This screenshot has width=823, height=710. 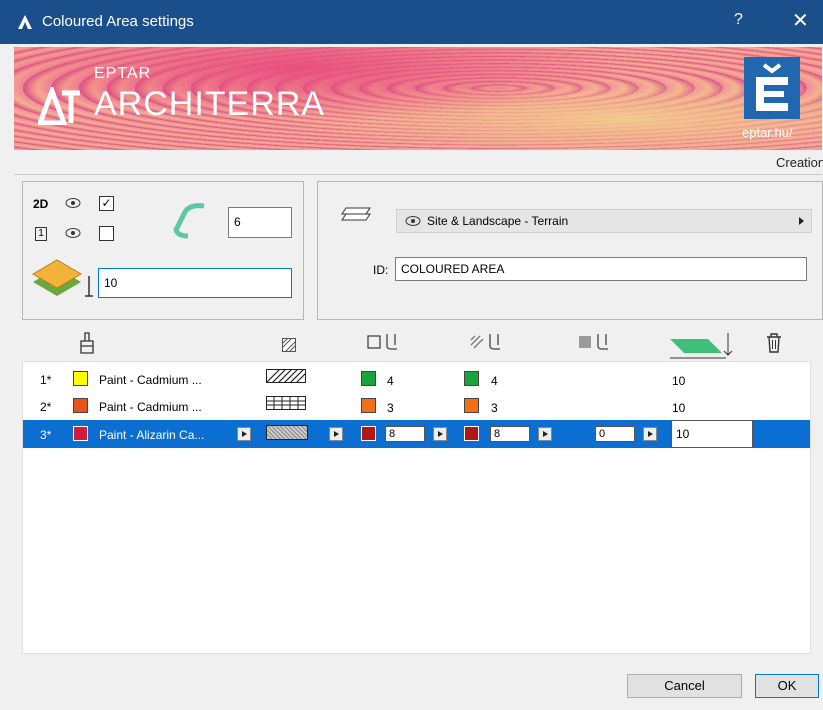 What do you see at coordinates (382, 342) in the screenshot?
I see `contour-pen-icon` at bounding box center [382, 342].